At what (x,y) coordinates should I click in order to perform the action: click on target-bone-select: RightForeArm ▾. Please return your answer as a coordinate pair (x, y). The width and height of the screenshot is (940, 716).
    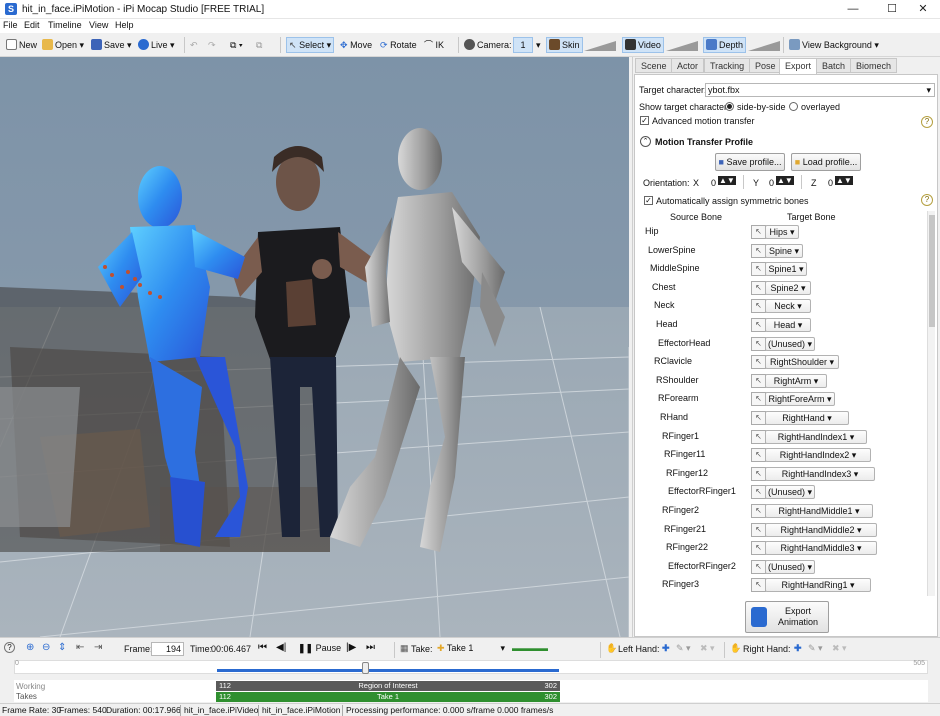
    Looking at the image, I should click on (800, 399).